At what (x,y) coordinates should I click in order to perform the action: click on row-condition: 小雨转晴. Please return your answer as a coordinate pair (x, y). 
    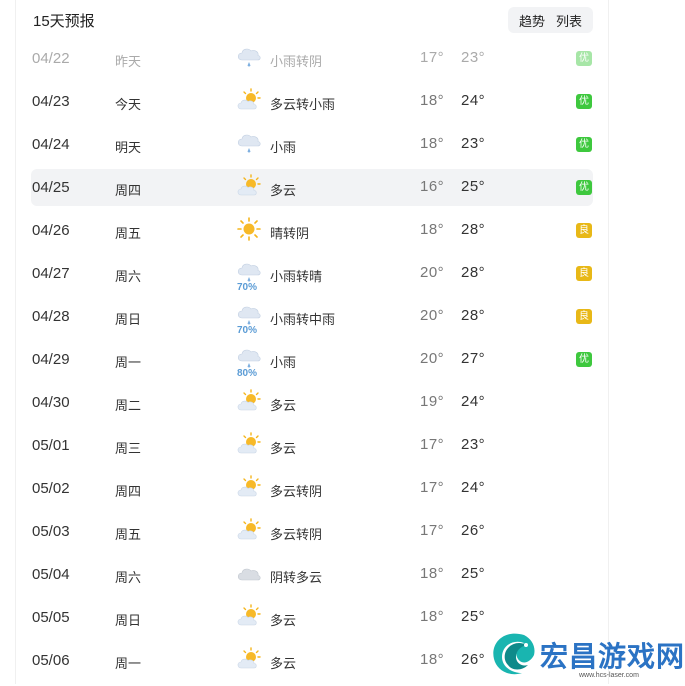
    Looking at the image, I should click on (296, 276).